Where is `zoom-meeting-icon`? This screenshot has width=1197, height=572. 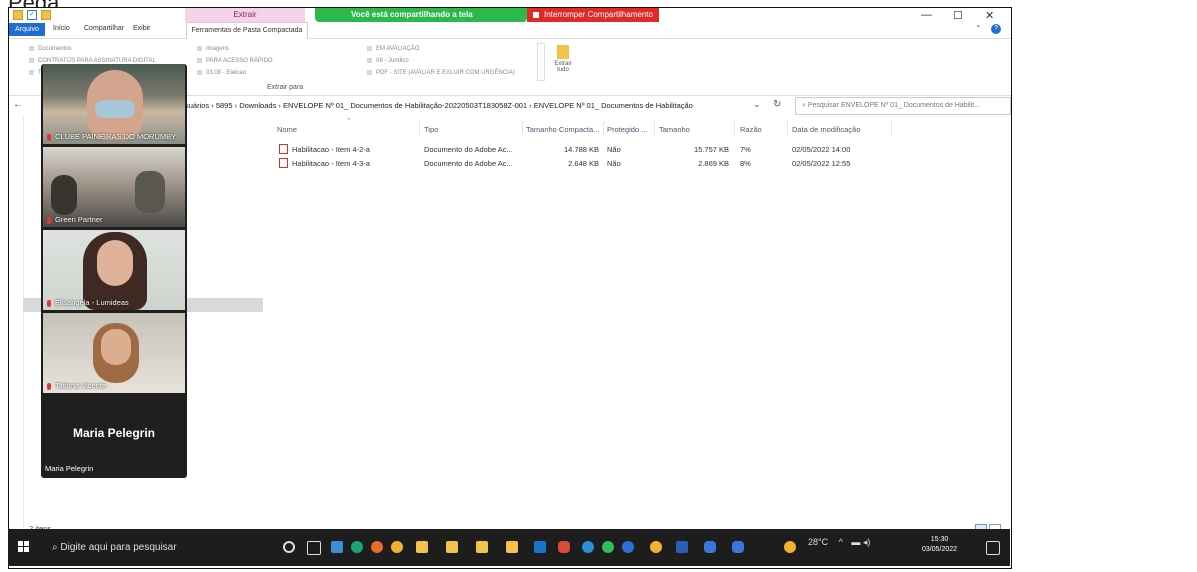 zoom-meeting-icon is located at coordinates (738, 547).